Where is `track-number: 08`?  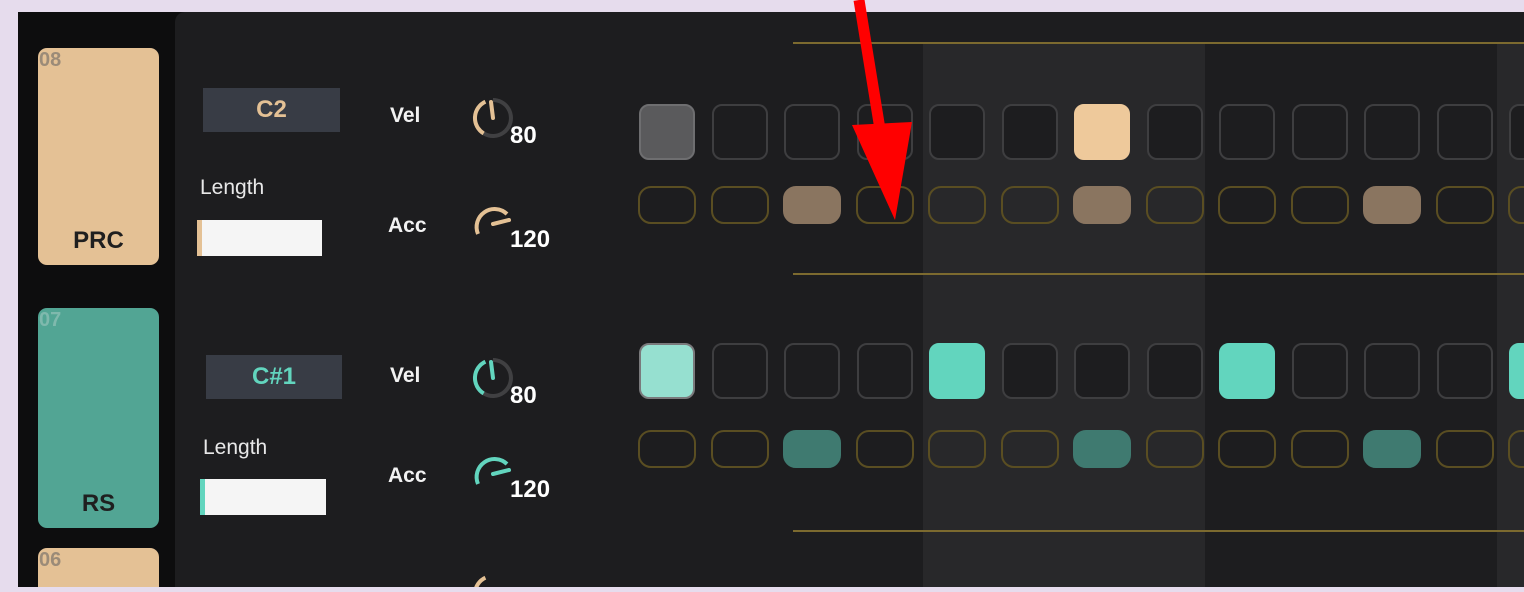
track-number: 08 is located at coordinates (50, 60).